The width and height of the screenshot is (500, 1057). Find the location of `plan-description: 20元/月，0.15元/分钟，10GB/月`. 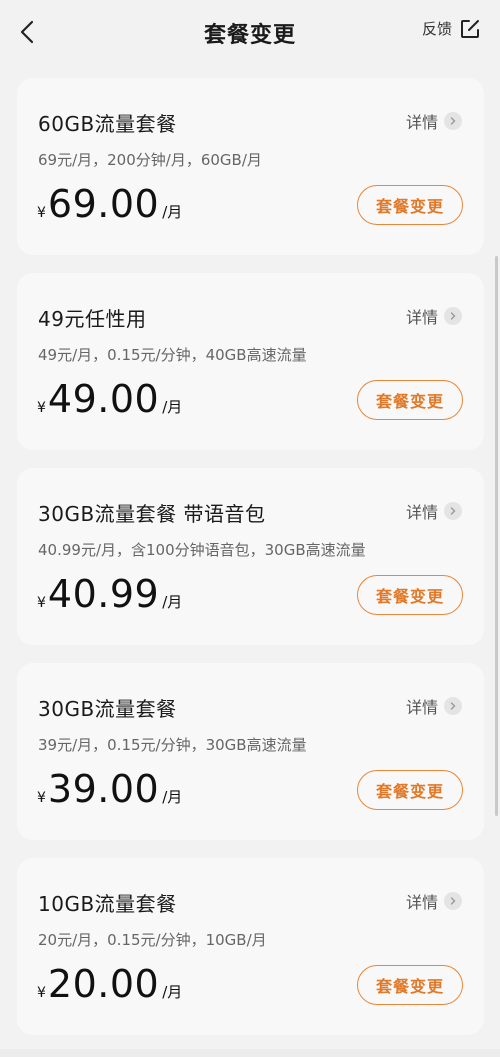

plan-description: 20元/月，0.15元/分钟，10GB/月 is located at coordinates (152, 940).